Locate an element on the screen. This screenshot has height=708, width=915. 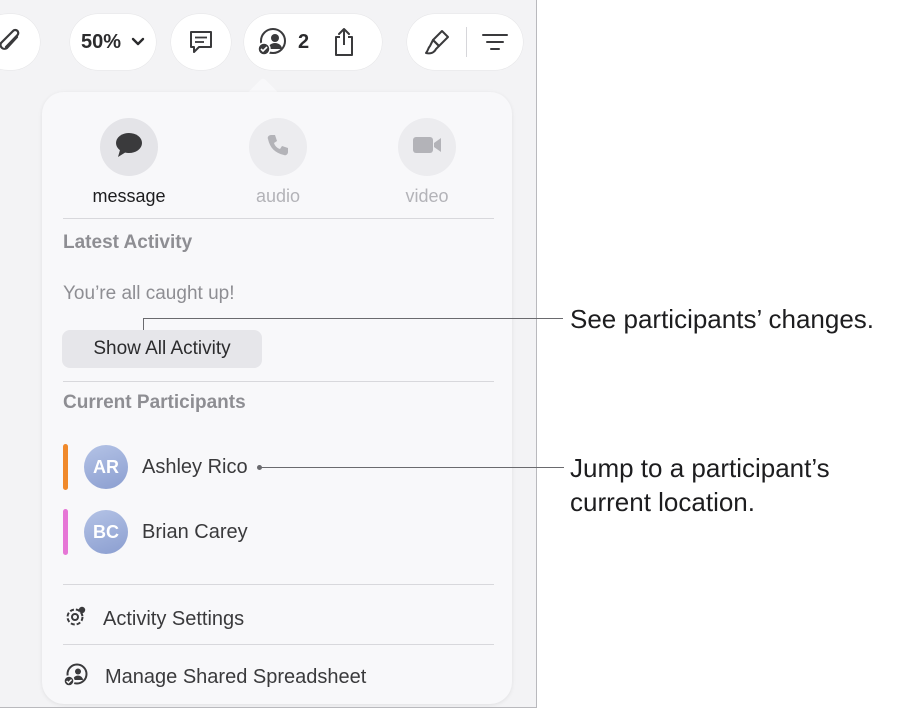
audio-circle is located at coordinates (278, 147).